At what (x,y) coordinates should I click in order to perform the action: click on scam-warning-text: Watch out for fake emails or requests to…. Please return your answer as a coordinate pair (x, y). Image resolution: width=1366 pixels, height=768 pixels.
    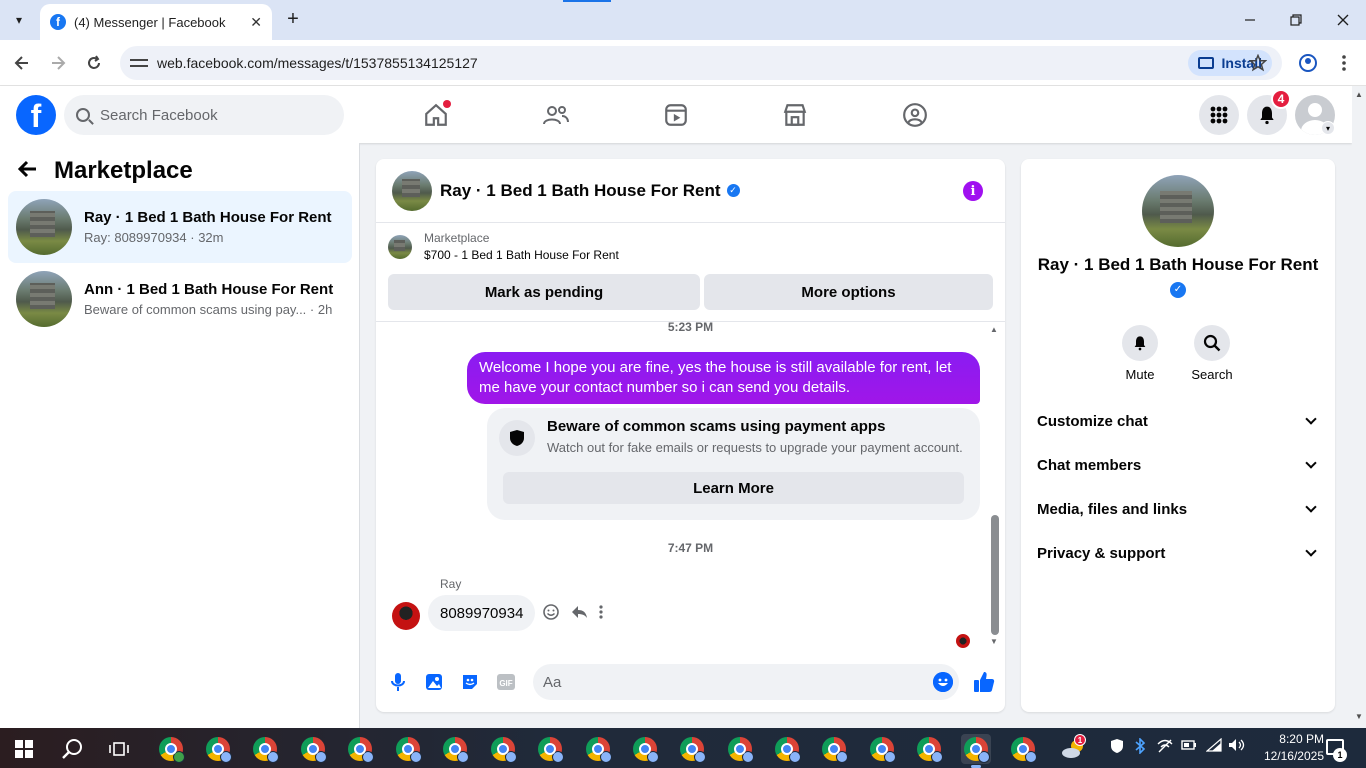
    Looking at the image, I should click on (755, 447).